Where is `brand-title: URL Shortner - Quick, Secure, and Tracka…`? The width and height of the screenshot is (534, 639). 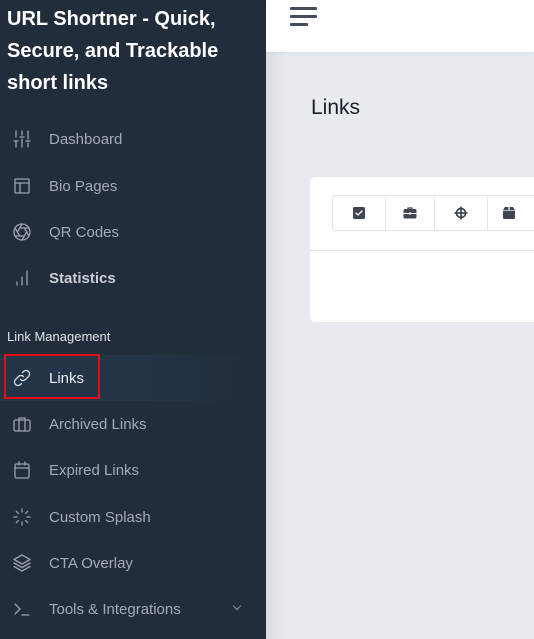 brand-title: URL Shortner - Quick, Secure, and Tracka… is located at coordinates (113, 51).